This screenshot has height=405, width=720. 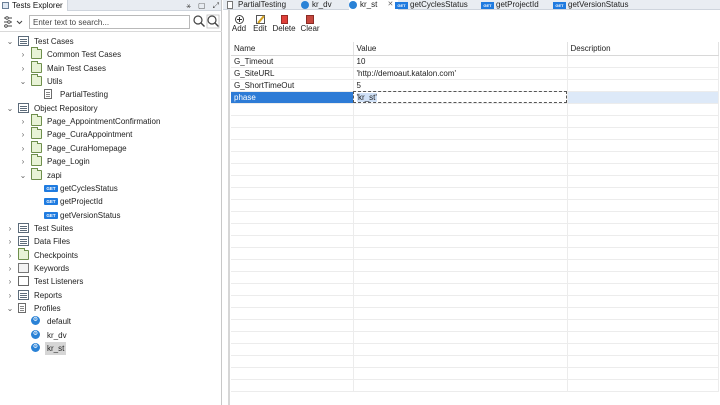 What do you see at coordinates (292, 49) in the screenshot?
I see `column-header-name: Name` at bounding box center [292, 49].